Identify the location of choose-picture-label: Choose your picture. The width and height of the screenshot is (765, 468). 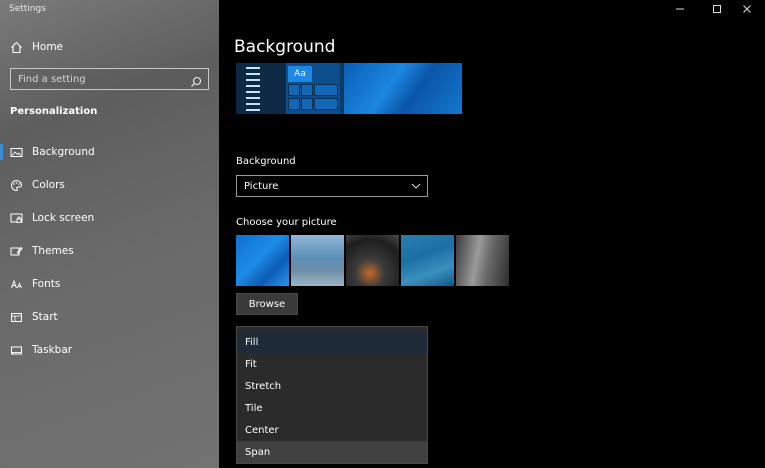
(286, 222).